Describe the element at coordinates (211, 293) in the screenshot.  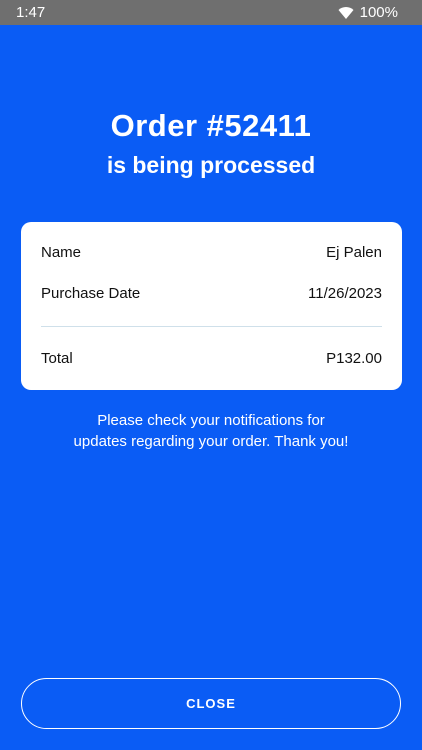
I see `purchase-date-row: Purchase Date 11/26/2023` at that location.